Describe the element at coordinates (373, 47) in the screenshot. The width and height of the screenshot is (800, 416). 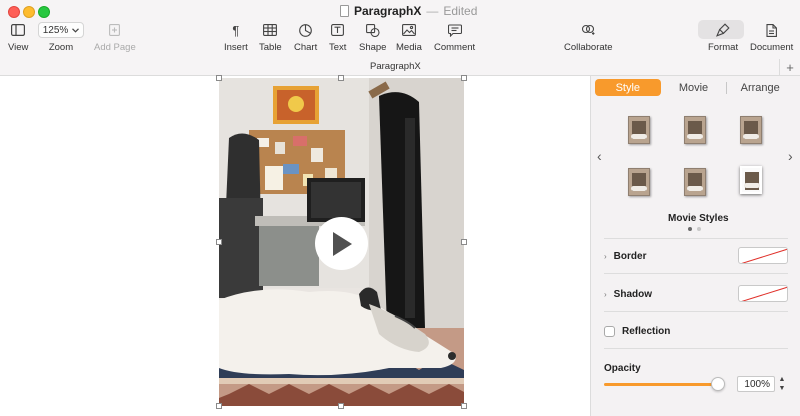
I see `shape-label: Shape` at that location.